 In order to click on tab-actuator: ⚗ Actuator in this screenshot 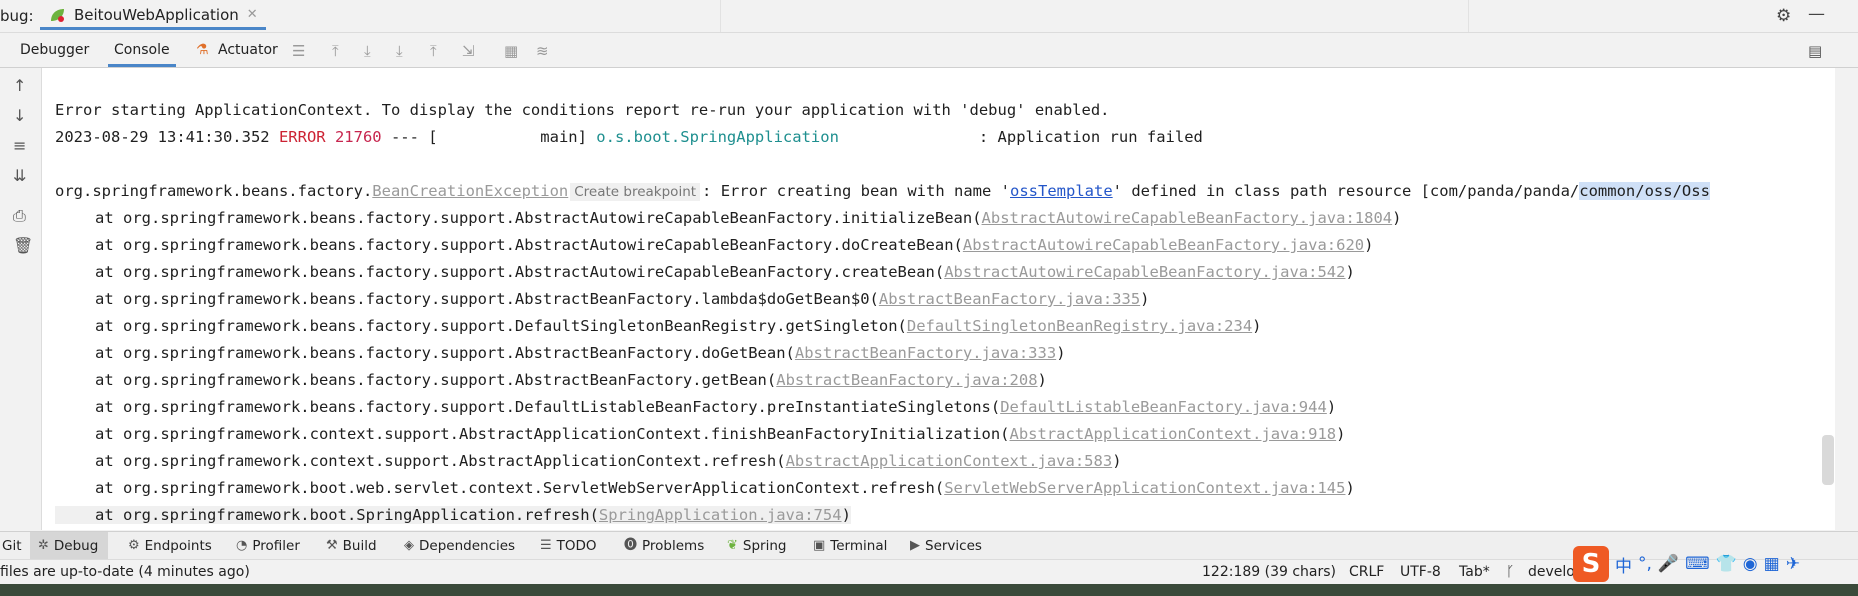, I will do `click(238, 50)`.